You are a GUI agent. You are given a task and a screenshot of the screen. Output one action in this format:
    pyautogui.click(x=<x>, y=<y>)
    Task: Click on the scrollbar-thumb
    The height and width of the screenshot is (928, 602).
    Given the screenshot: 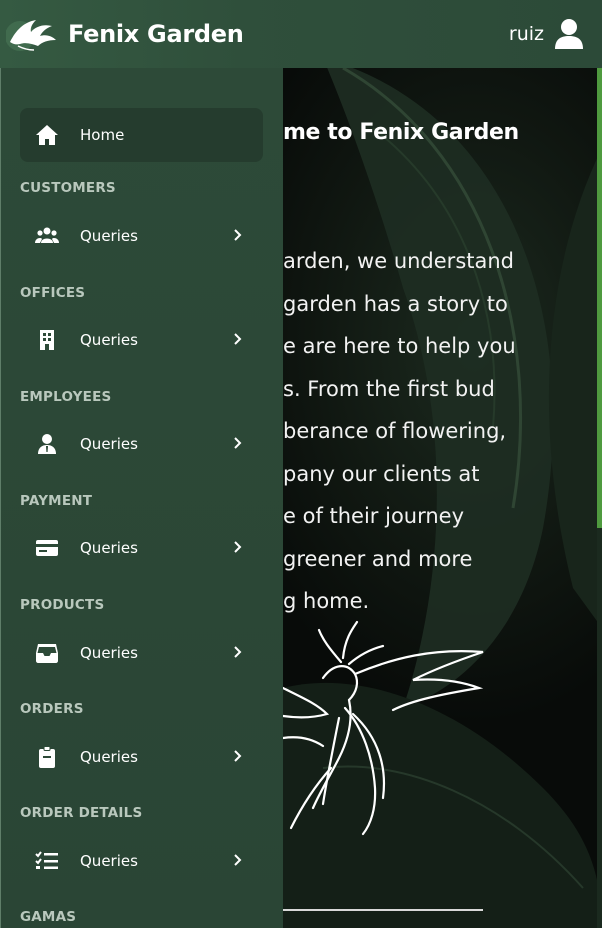 What is the action you would take?
    pyautogui.click(x=599, y=298)
    